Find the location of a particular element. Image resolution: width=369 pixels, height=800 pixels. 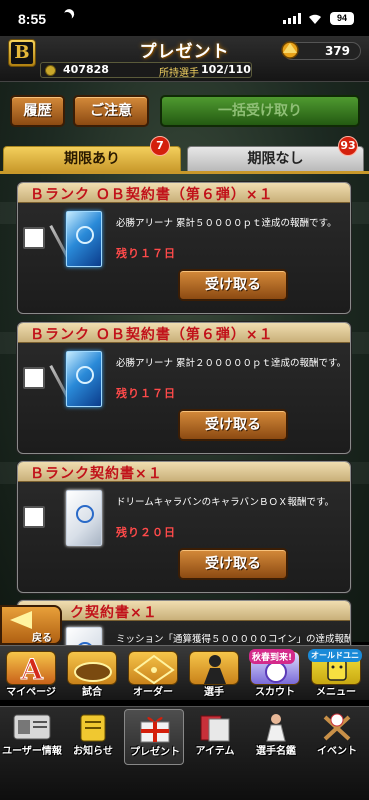

nav-user-info: ユーザー情報 is located at coordinates (32, 737).